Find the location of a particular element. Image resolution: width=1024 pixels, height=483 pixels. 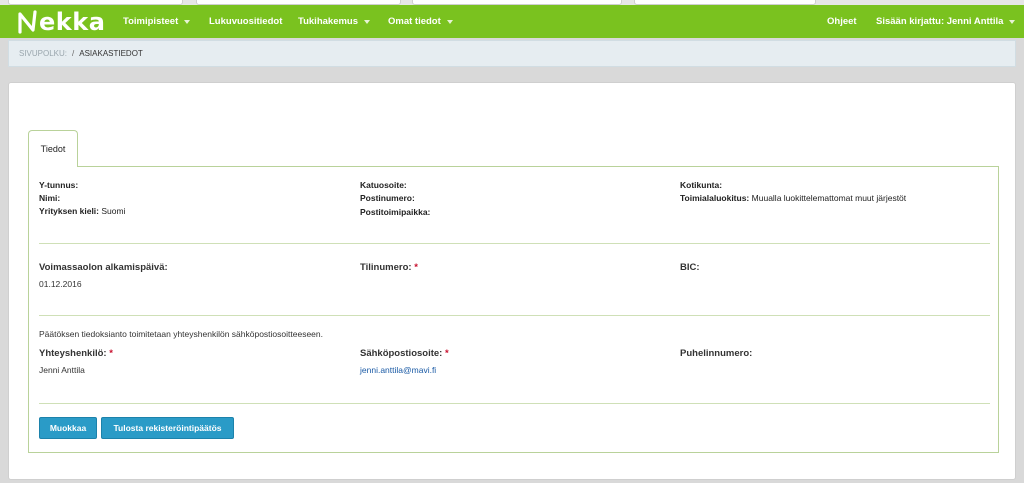

edit-button: Muokkaa is located at coordinates (68, 428).